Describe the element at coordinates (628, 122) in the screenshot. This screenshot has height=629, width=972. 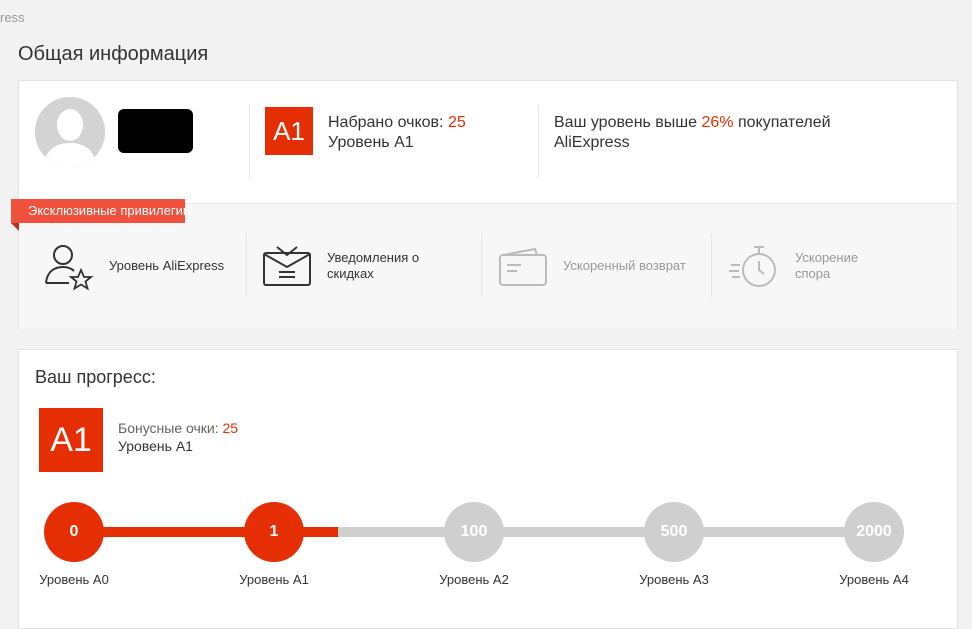
I see `rank-prefix: Ваш уровень выше` at that location.